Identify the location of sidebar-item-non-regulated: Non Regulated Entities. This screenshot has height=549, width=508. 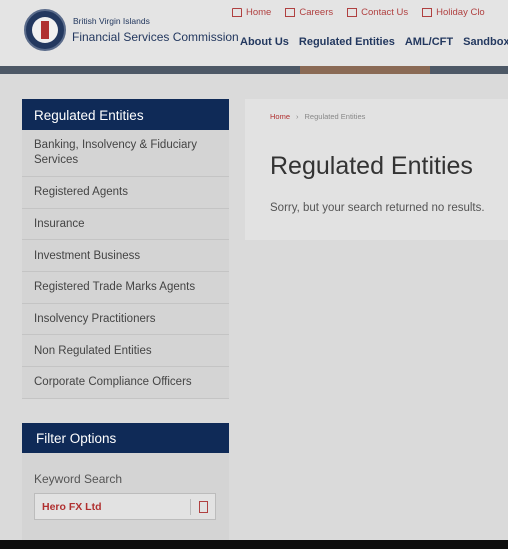
(125, 351).